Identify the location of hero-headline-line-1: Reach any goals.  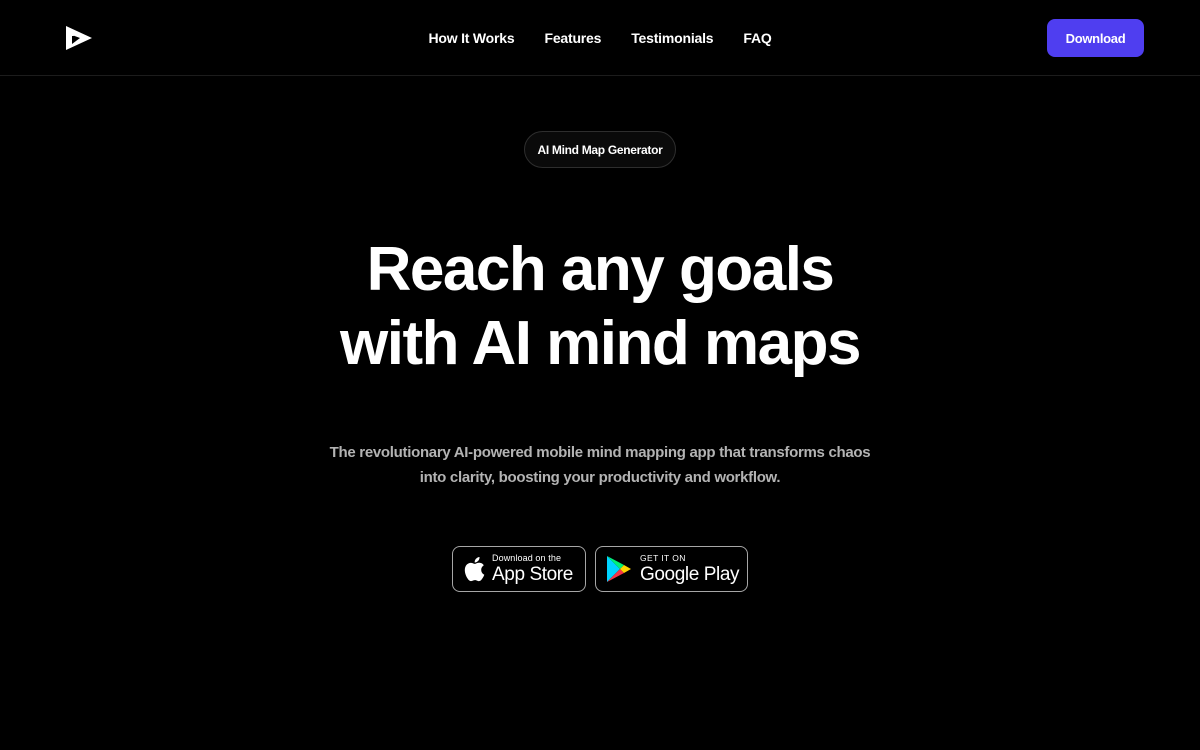
(600, 269).